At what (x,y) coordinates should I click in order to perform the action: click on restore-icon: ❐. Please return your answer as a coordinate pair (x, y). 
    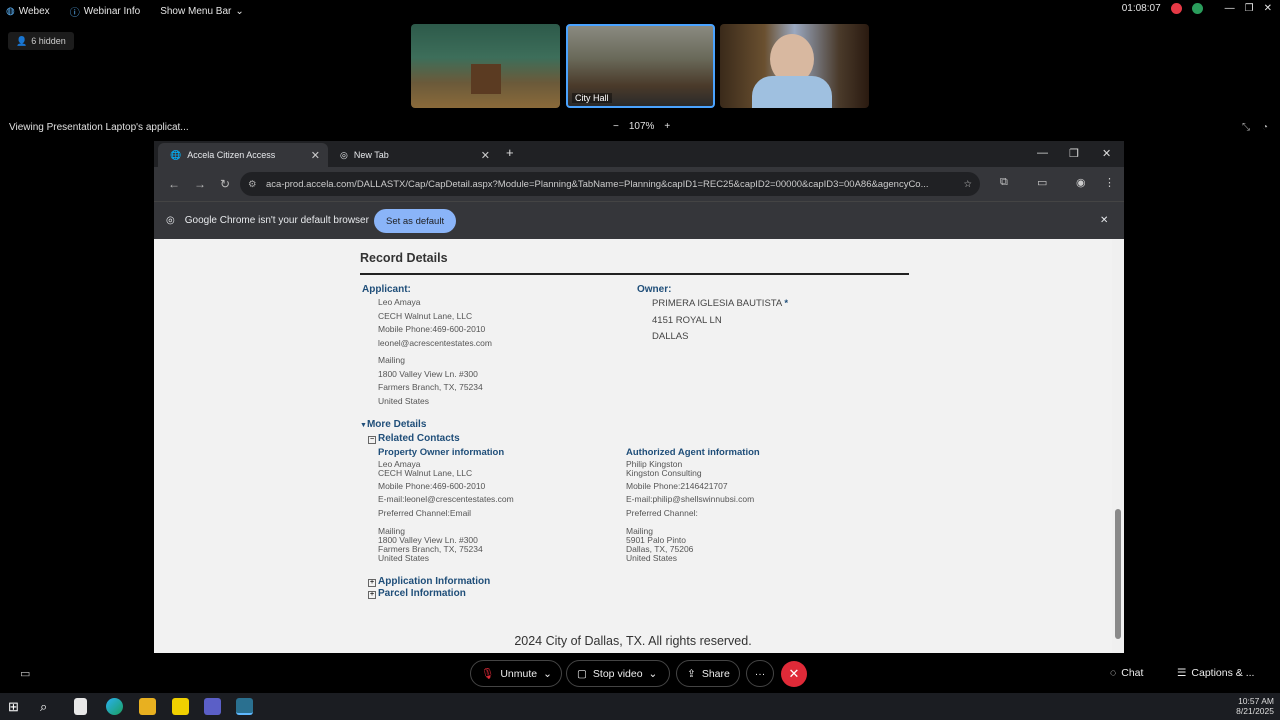
    Looking at the image, I should click on (1074, 153).